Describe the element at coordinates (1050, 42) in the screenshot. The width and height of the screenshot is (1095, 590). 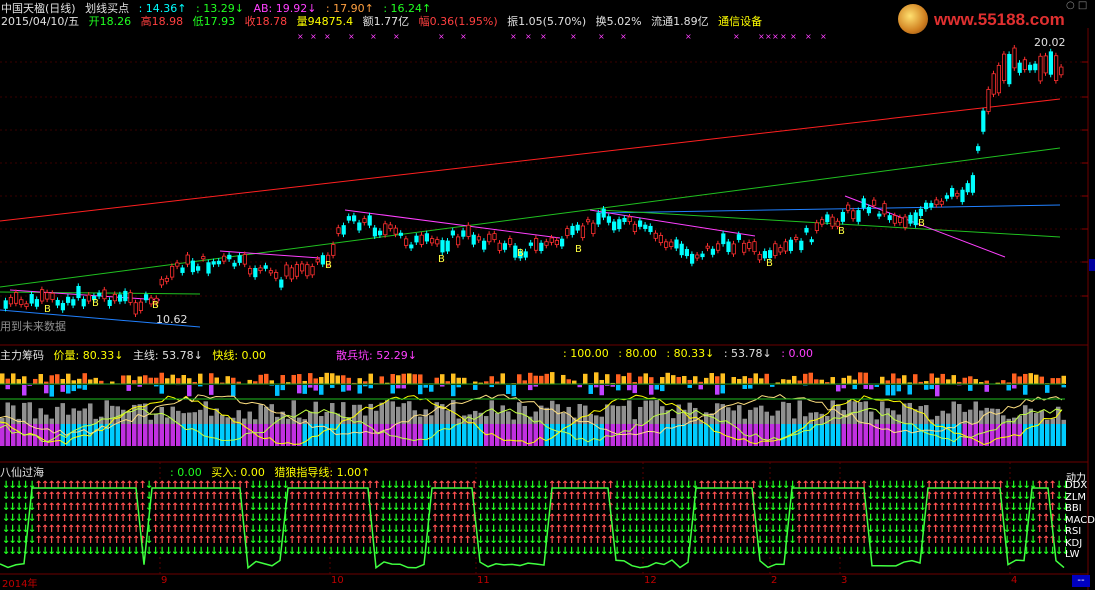
I see `peak-price-label: 20.02` at that location.